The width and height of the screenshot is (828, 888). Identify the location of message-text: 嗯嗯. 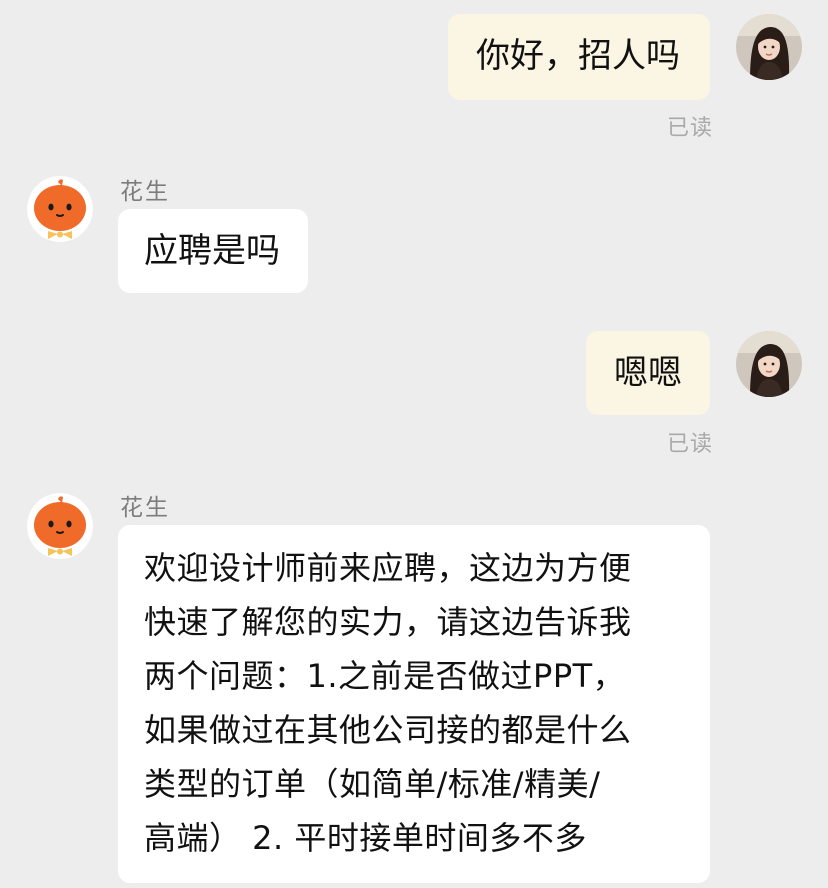
(648, 373).